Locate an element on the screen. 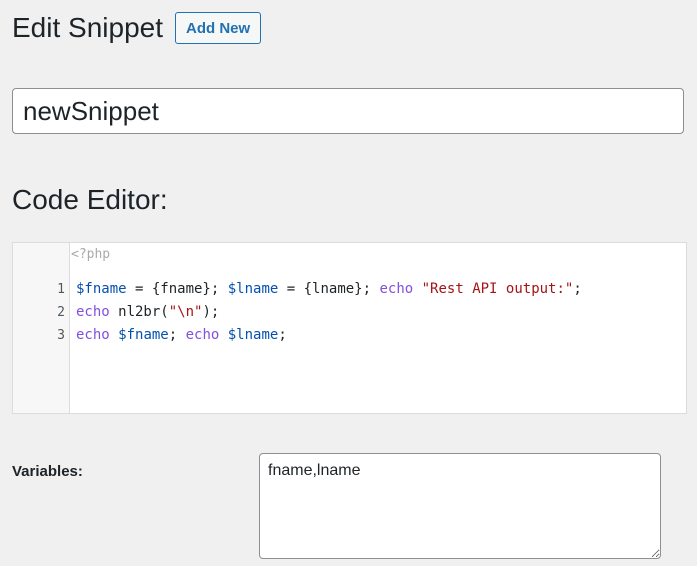 The height and width of the screenshot is (566, 697). line-code-text: echo $fname; echo $lname; is located at coordinates (181, 335).